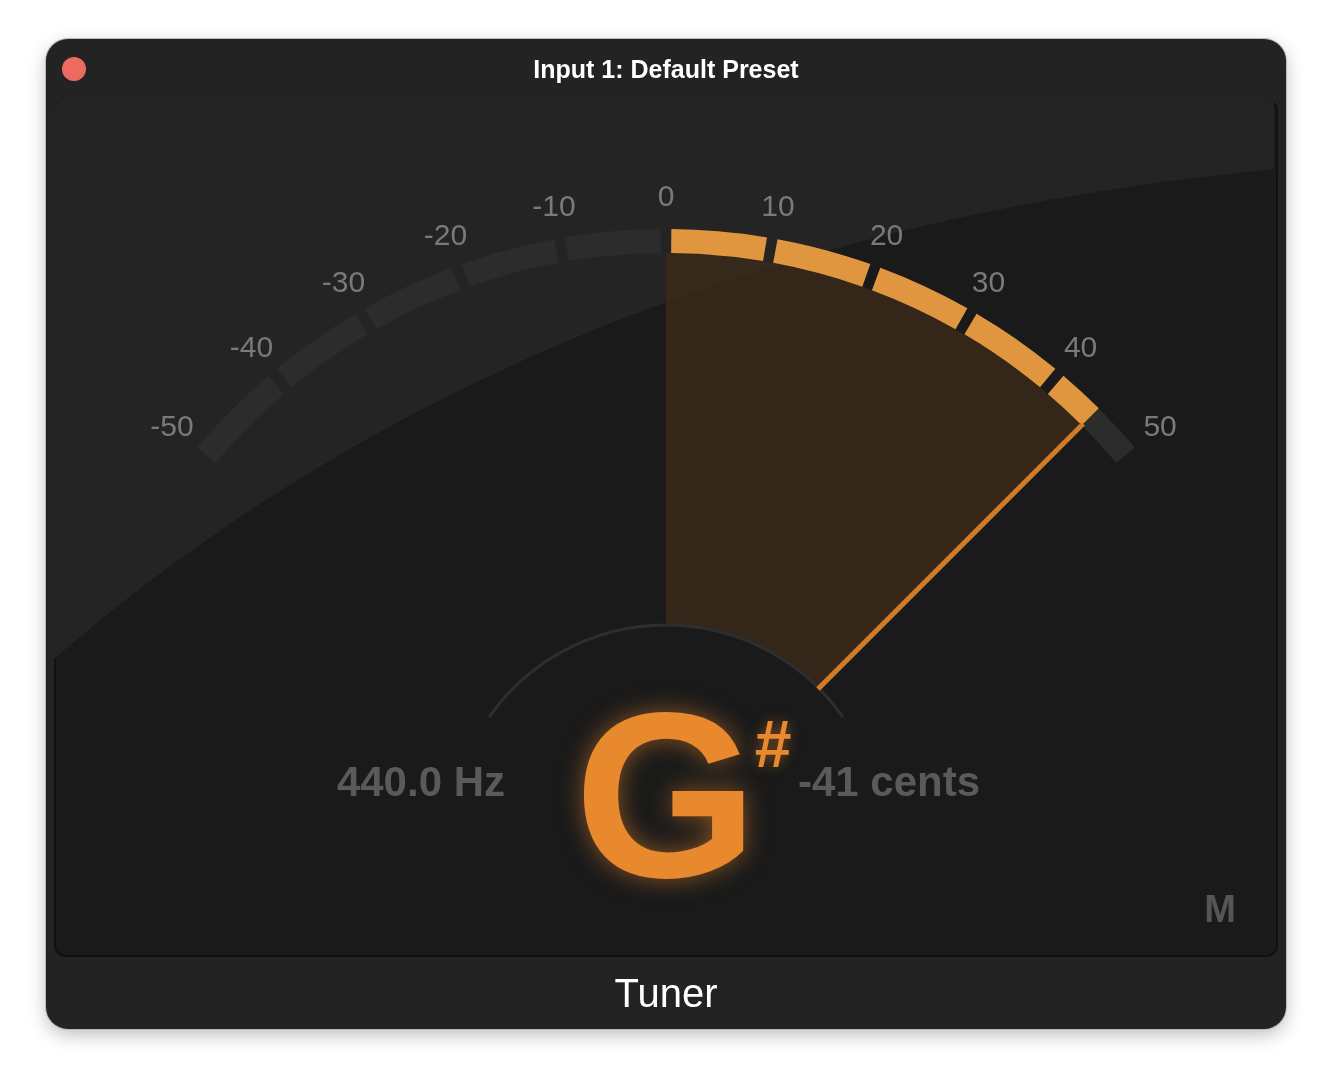 The image size is (1332, 1086). What do you see at coordinates (886, 234) in the screenshot?
I see `scale-label: 20` at bounding box center [886, 234].